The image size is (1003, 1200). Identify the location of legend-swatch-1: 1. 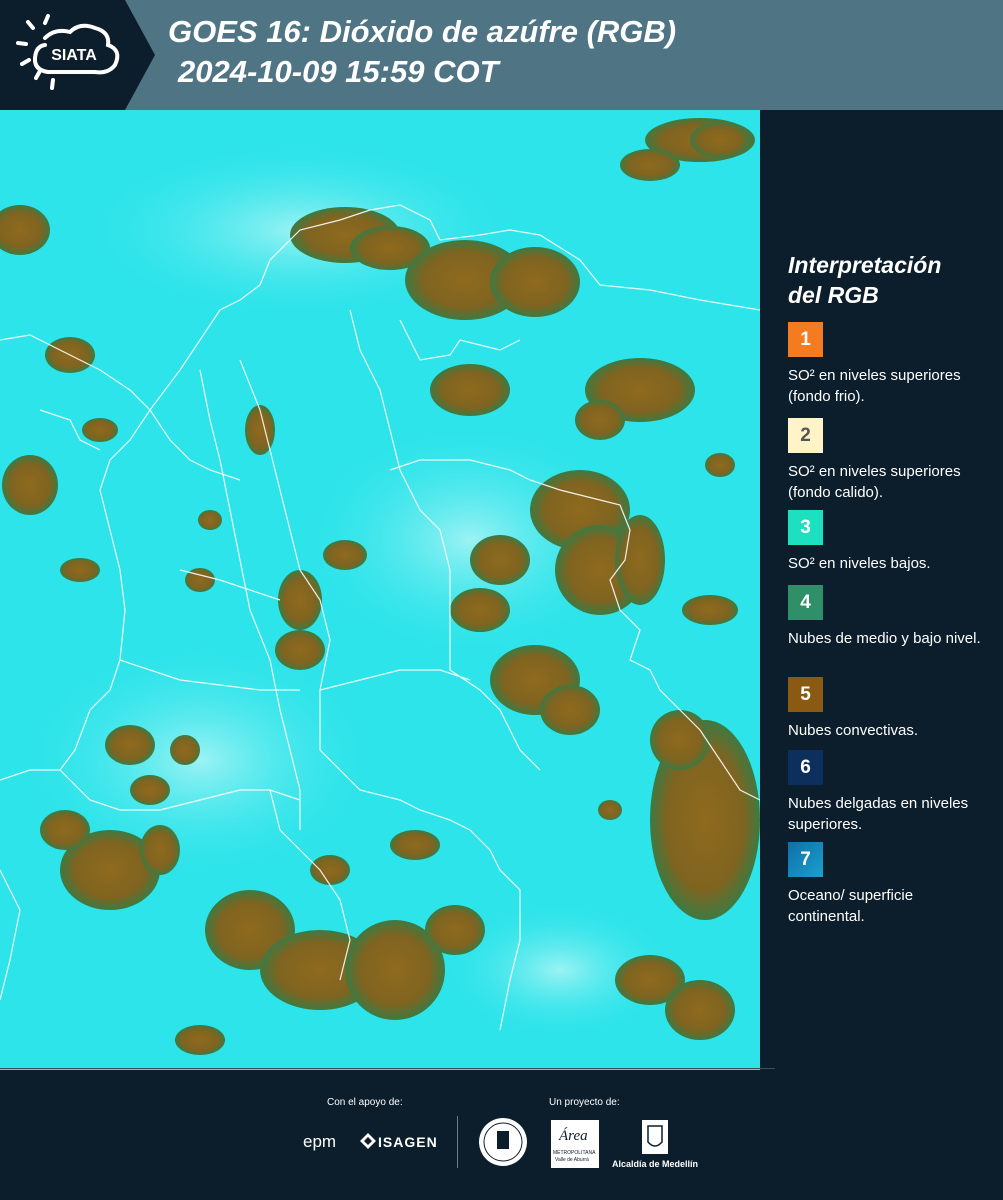
(805, 339).